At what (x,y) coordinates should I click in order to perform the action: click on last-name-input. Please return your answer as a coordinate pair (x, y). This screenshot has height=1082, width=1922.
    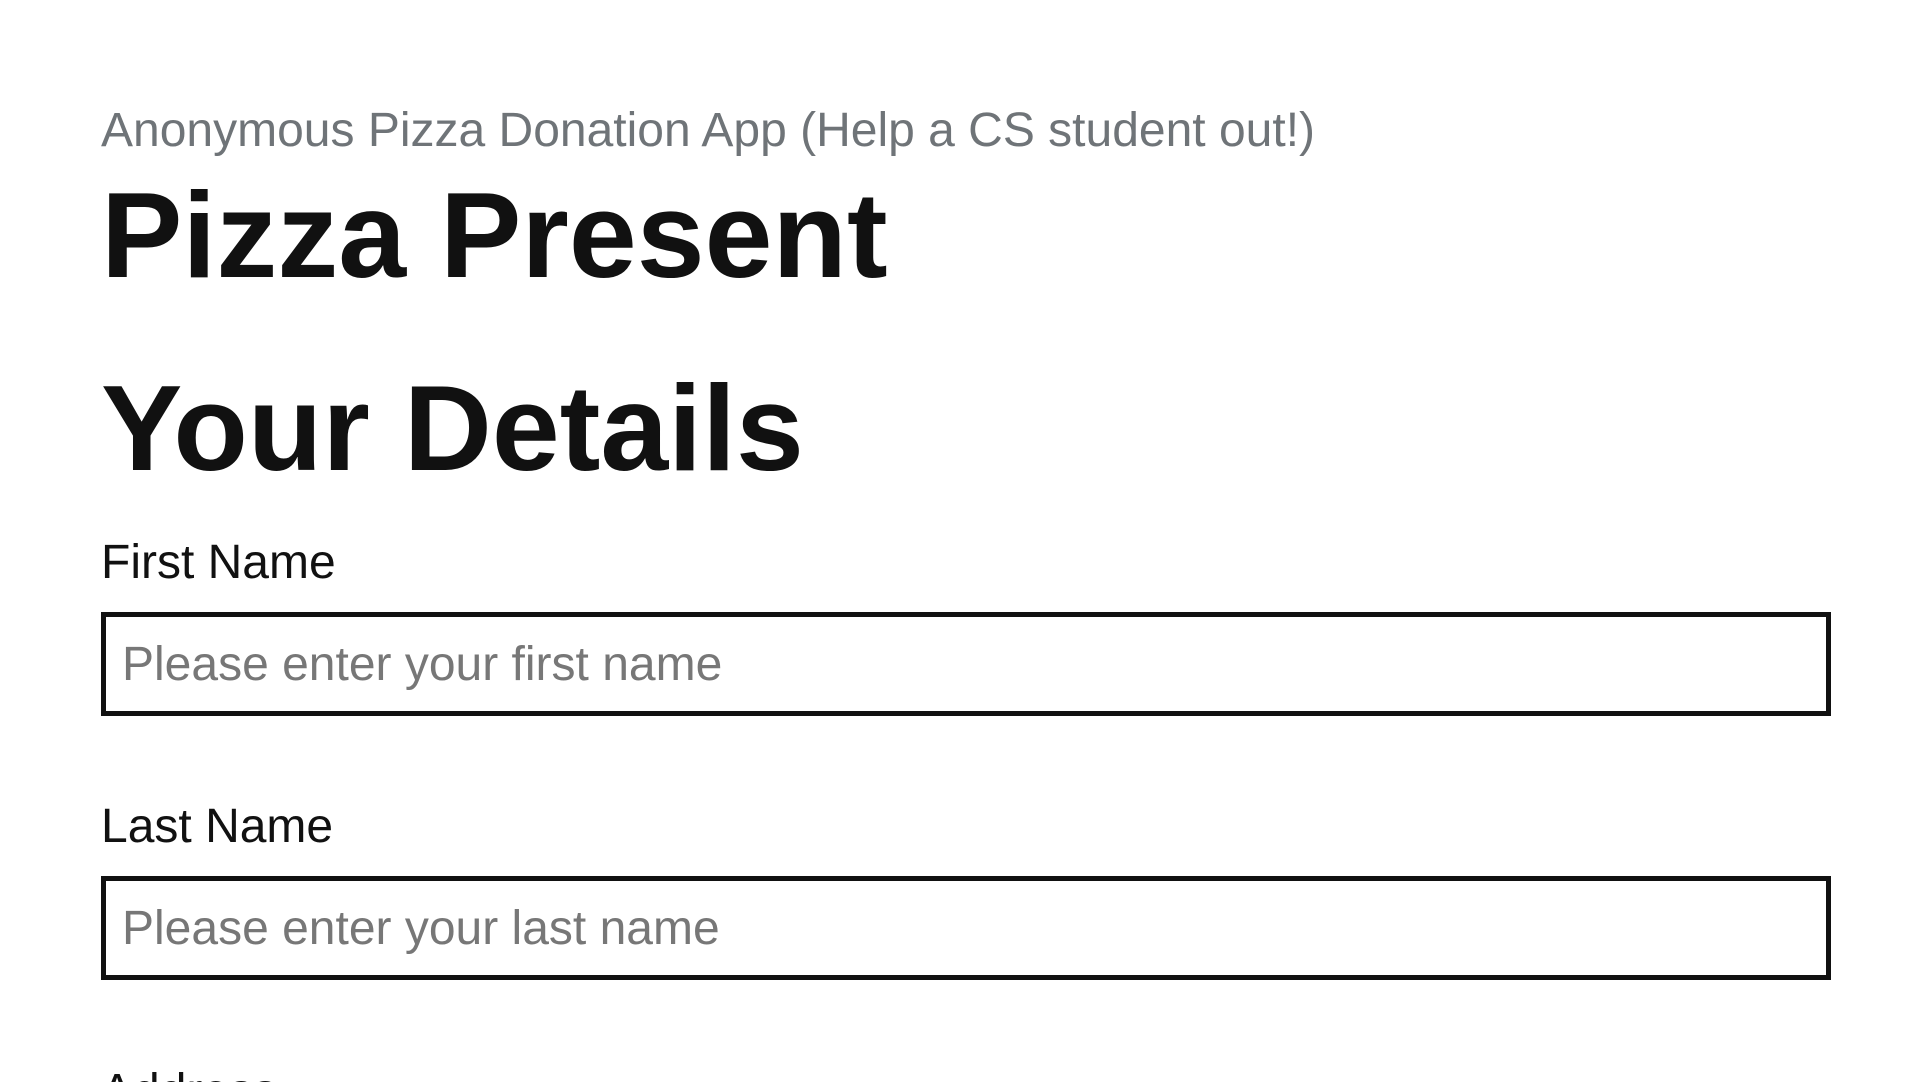
    Looking at the image, I should click on (966, 928).